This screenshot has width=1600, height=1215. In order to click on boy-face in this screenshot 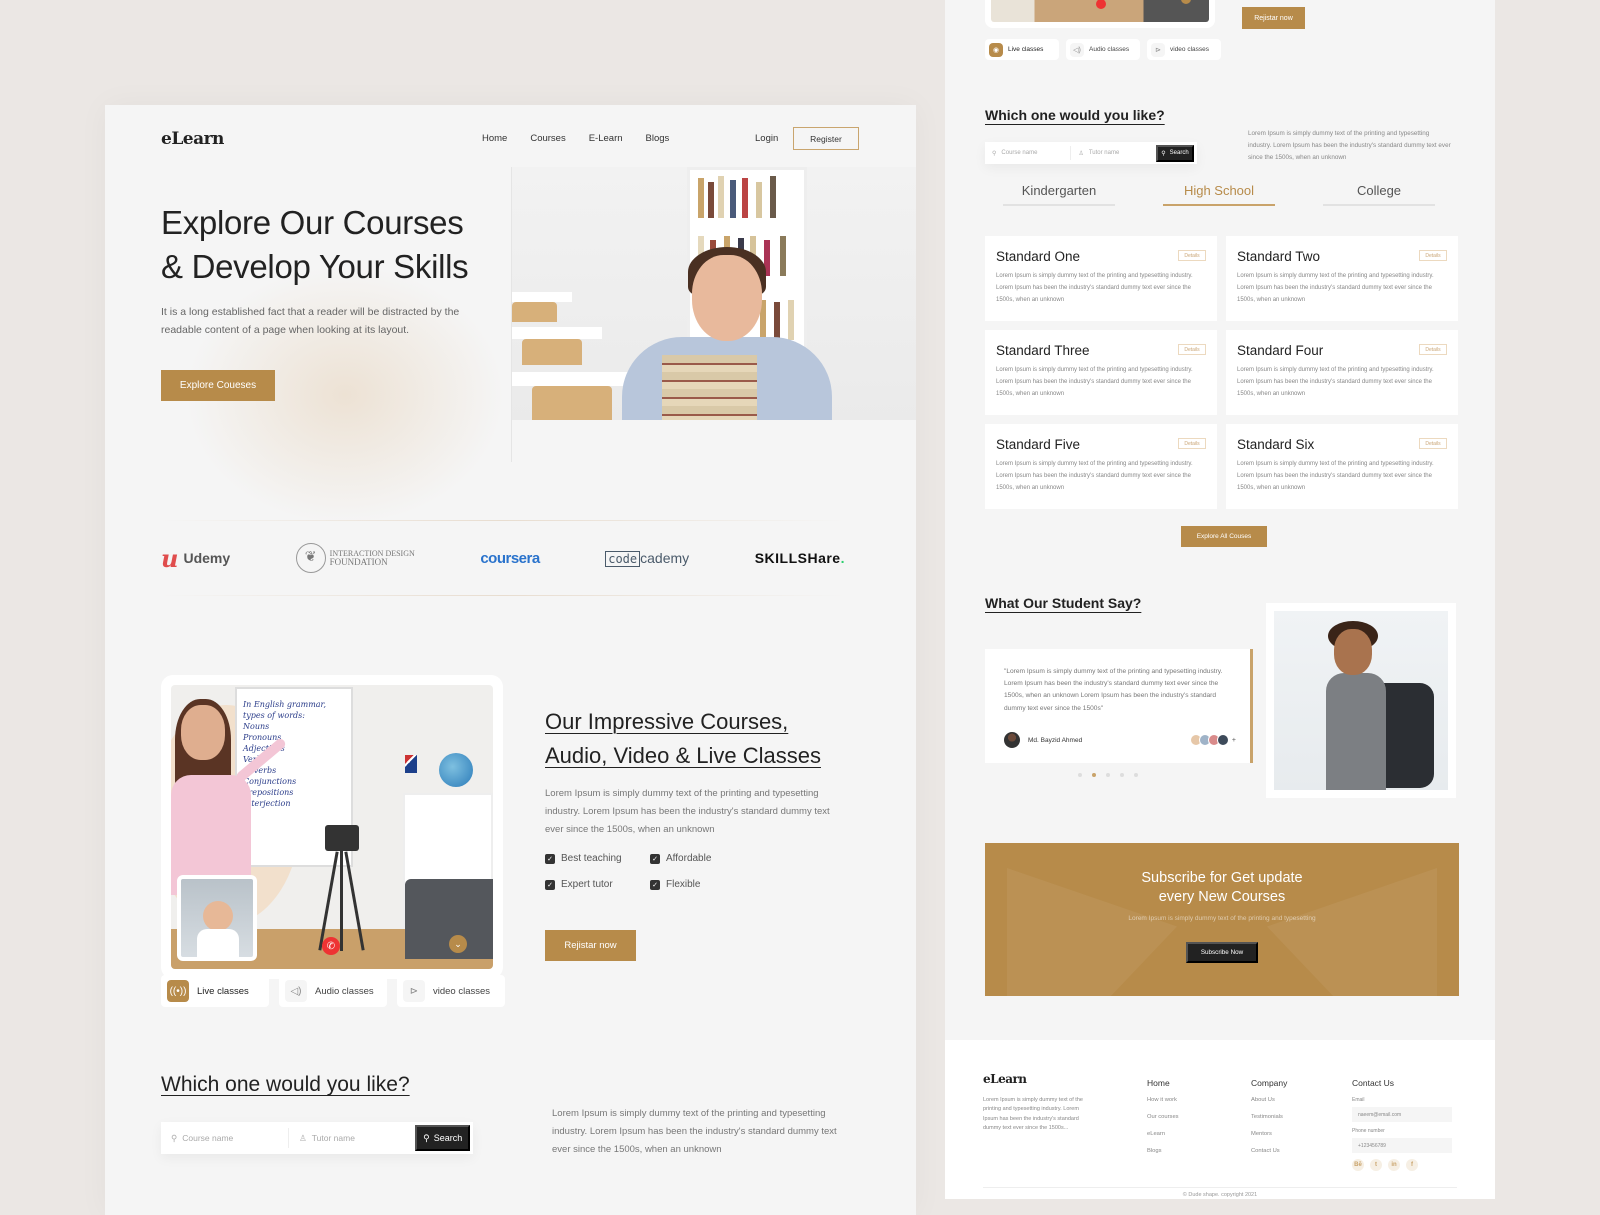, I will do `click(727, 298)`.